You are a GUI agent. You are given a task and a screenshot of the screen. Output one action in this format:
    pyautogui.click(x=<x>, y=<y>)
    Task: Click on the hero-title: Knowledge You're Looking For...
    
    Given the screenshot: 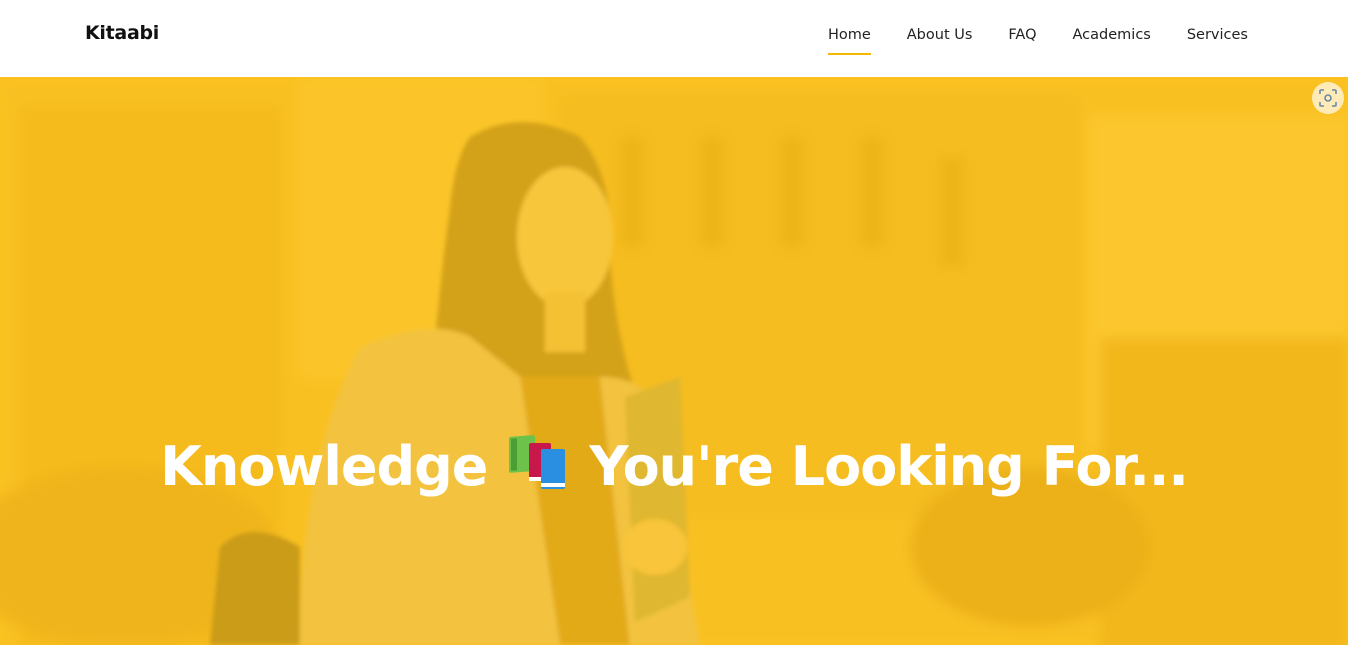 What is the action you would take?
    pyautogui.click(x=674, y=468)
    